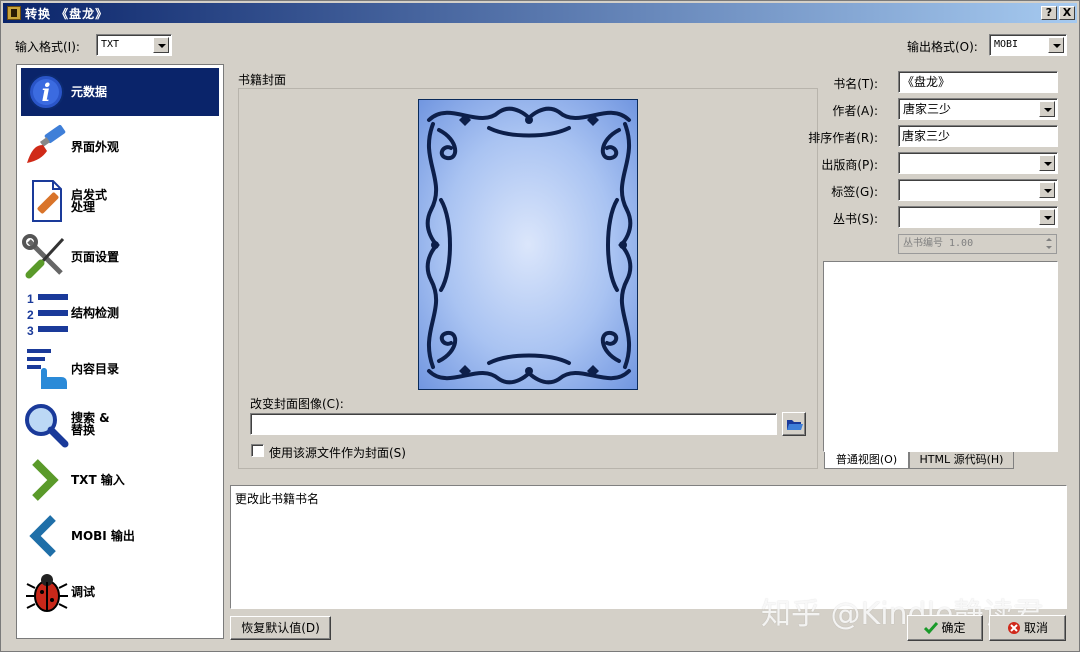 The width and height of the screenshot is (1080, 652). What do you see at coordinates (1013, 628) in the screenshot?
I see `cancel-icon` at bounding box center [1013, 628].